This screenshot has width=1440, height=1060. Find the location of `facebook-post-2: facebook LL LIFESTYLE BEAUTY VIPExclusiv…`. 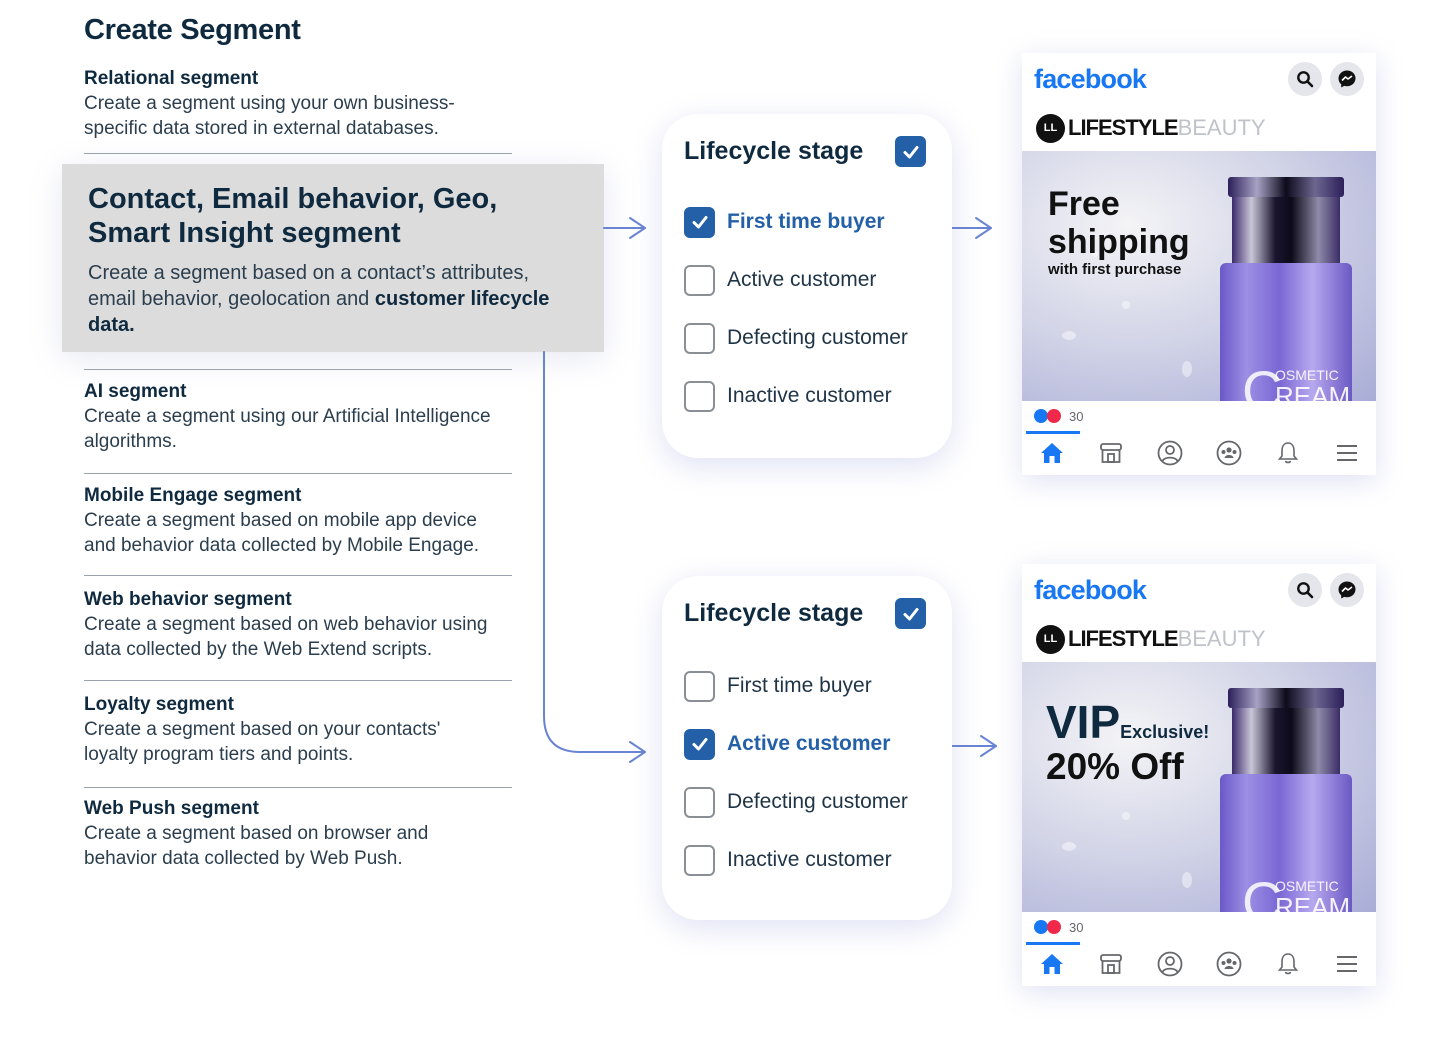

facebook-post-2: facebook LL LIFESTYLE BEAUTY VIPExclusiv… is located at coordinates (1199, 775).